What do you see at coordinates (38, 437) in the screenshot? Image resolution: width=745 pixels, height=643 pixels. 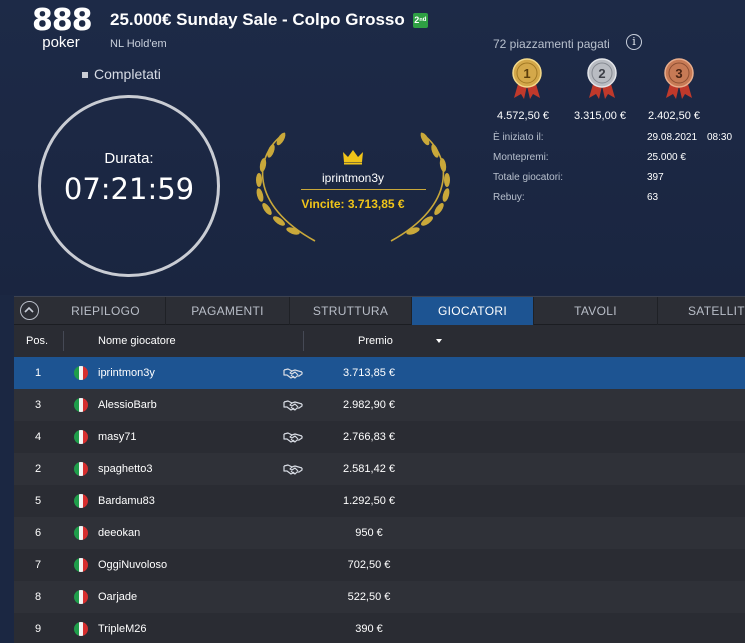 I see `player-position: 4` at bounding box center [38, 437].